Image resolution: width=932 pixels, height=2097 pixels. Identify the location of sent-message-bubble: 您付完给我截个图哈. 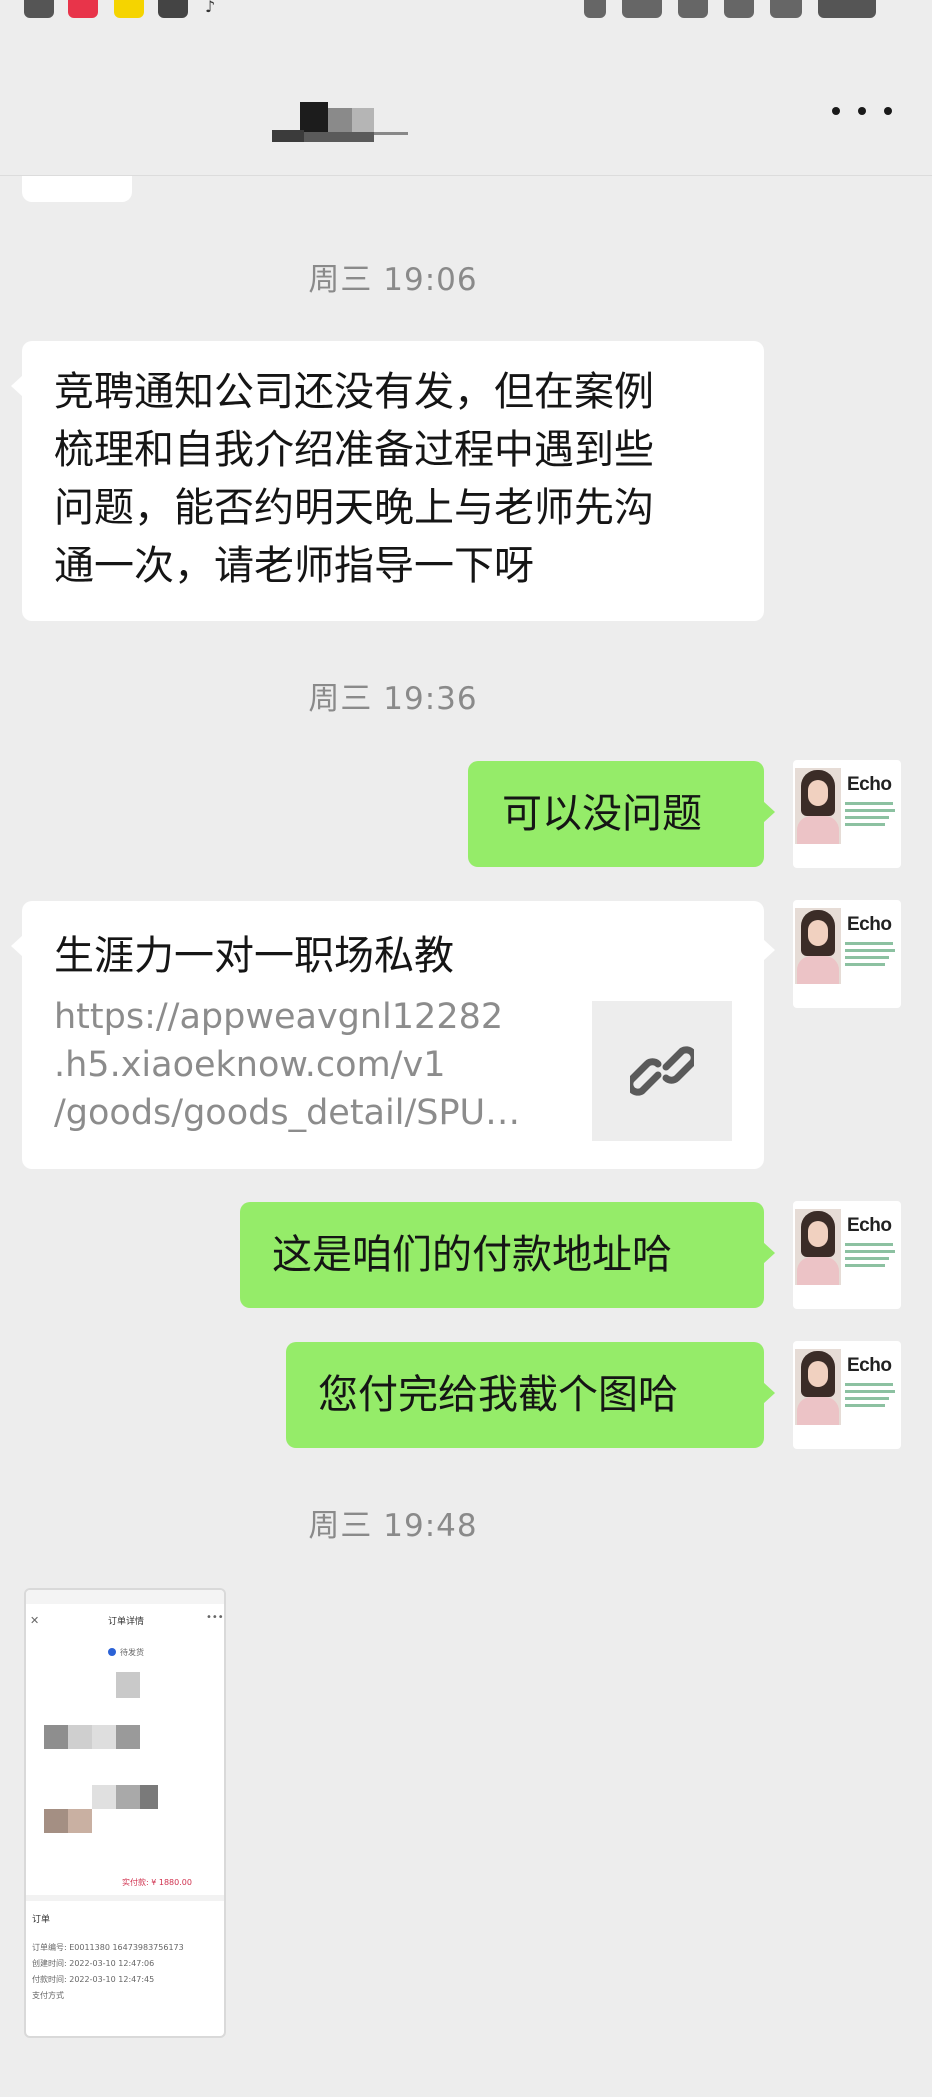
(530, 1395).